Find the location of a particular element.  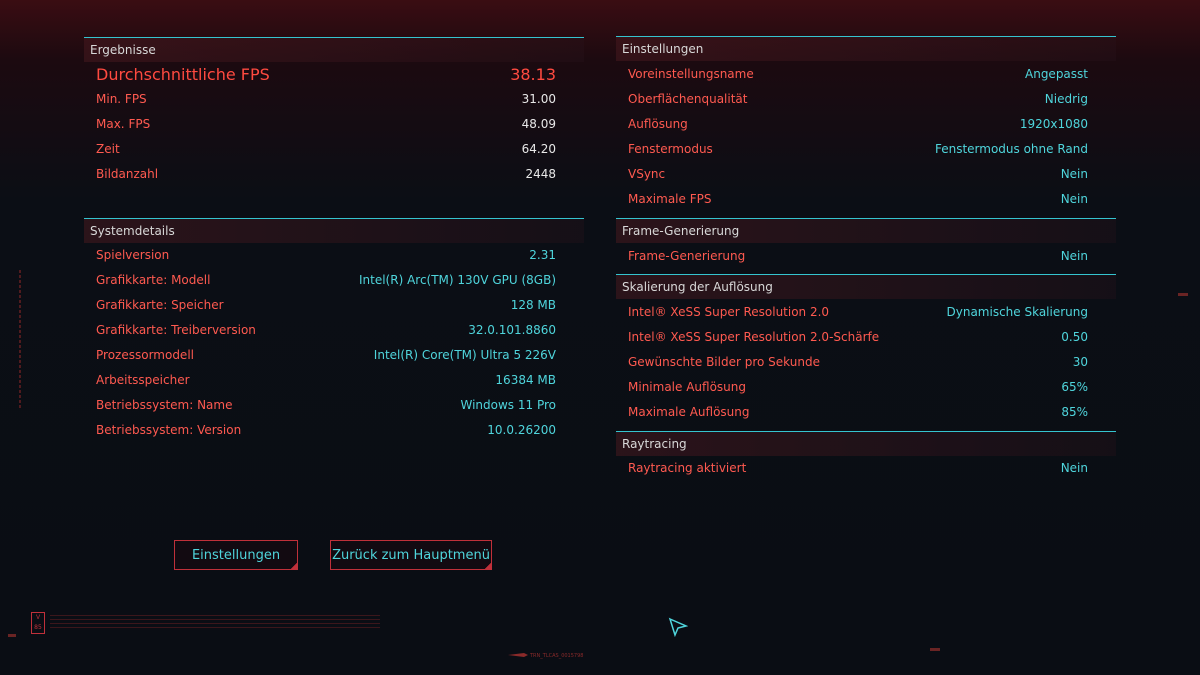

settings-row: Maximale FPS Nein is located at coordinates (866, 199).